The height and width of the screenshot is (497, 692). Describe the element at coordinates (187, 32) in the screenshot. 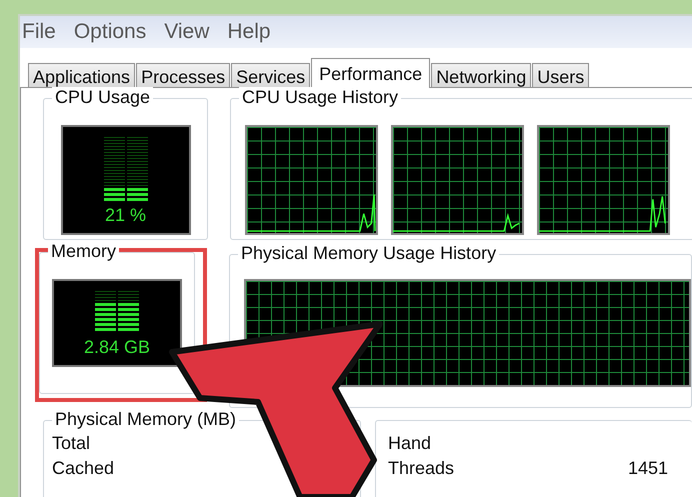

I see `menu-item: View` at that location.